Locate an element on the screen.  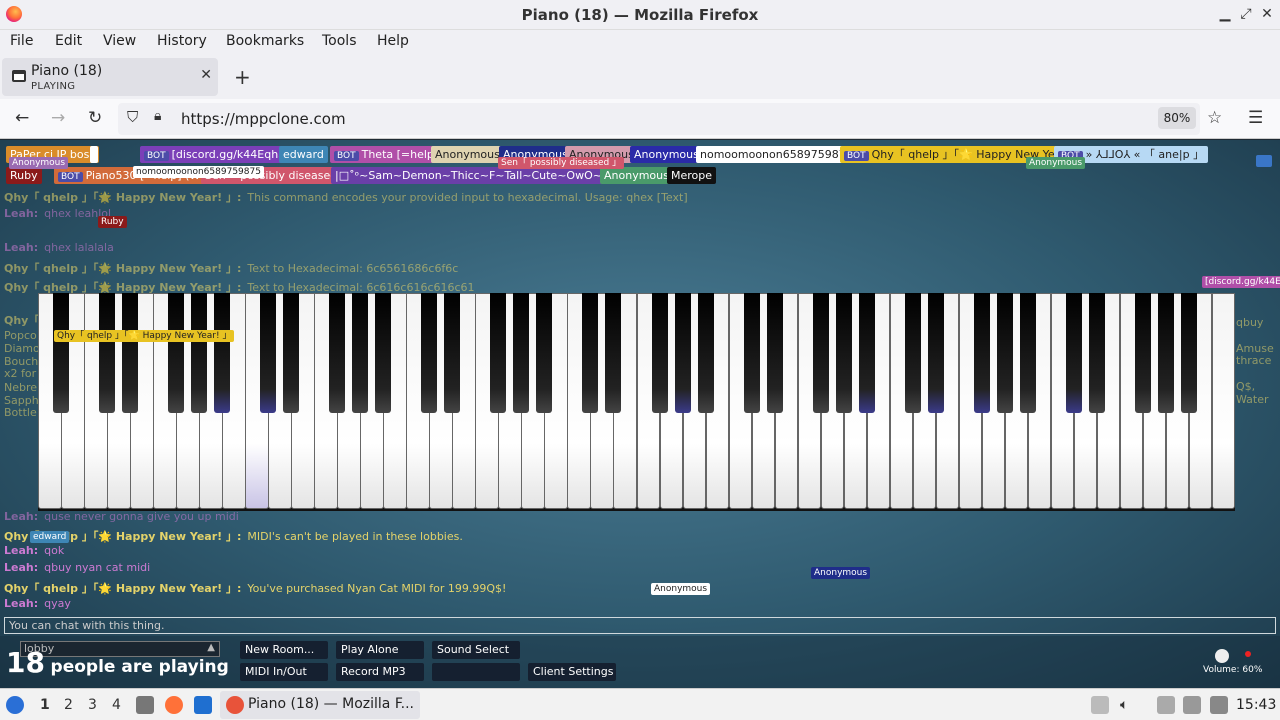
player-tag: BOT [discord.gg/k44Eqha] is located at coordinates (217, 154).